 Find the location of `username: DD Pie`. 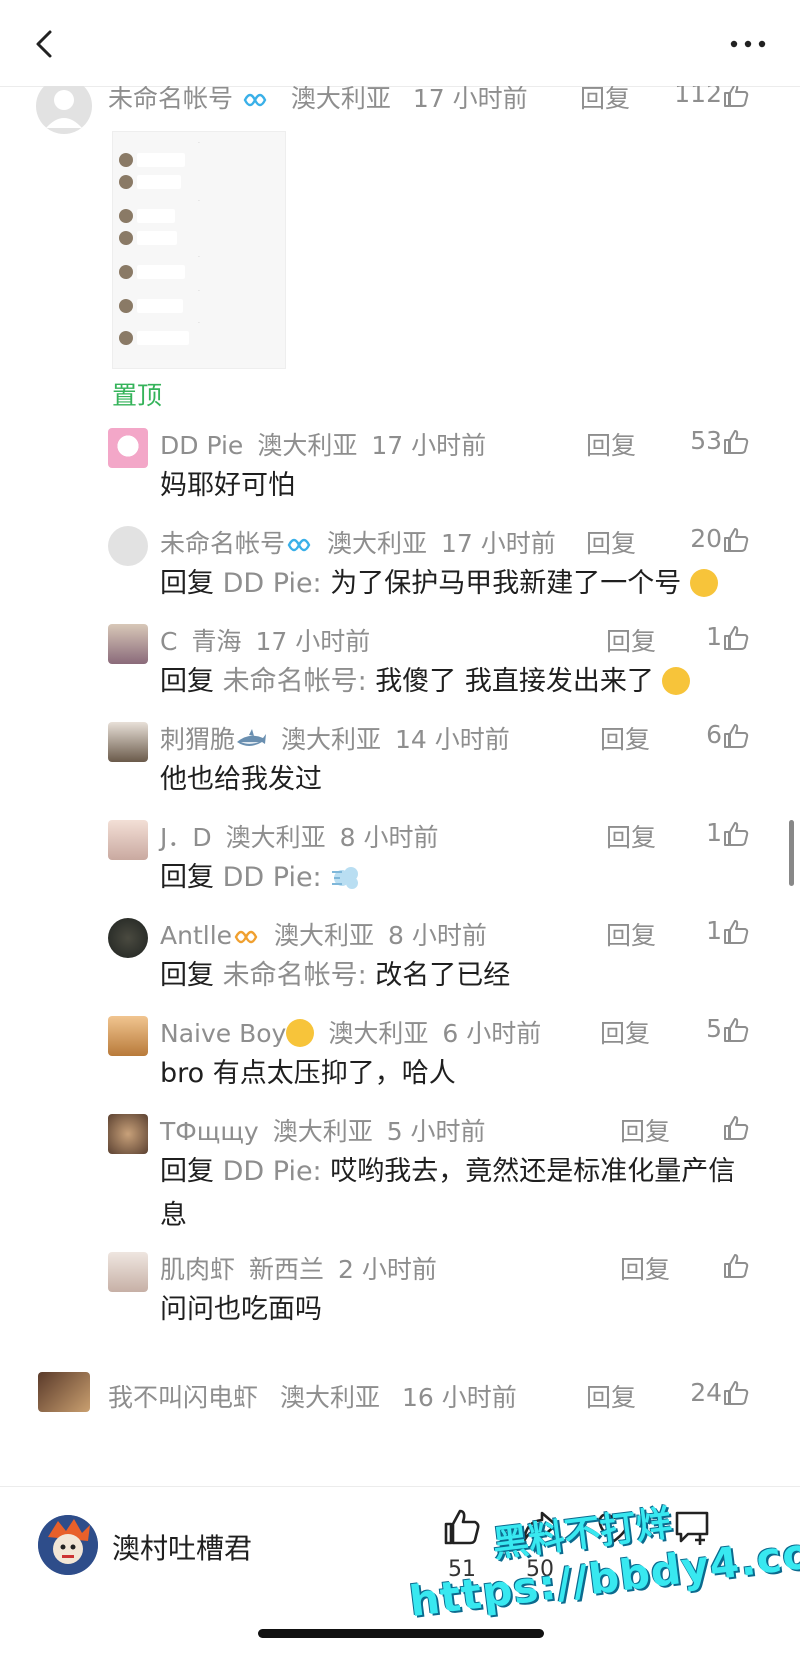

username: DD Pie is located at coordinates (201, 445).